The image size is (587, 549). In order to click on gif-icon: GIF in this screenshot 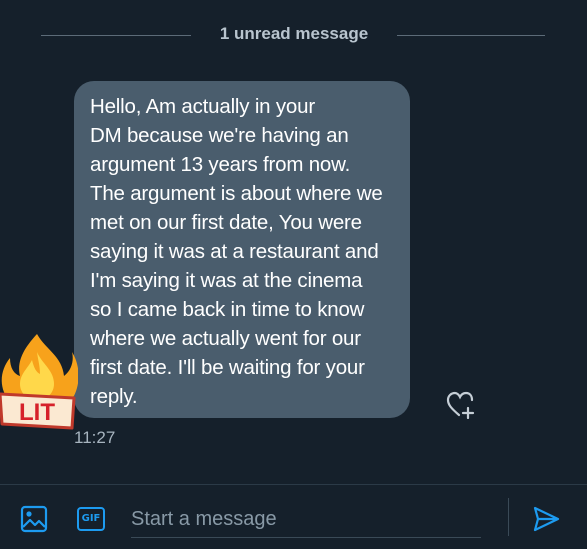, I will do `click(91, 519)`.